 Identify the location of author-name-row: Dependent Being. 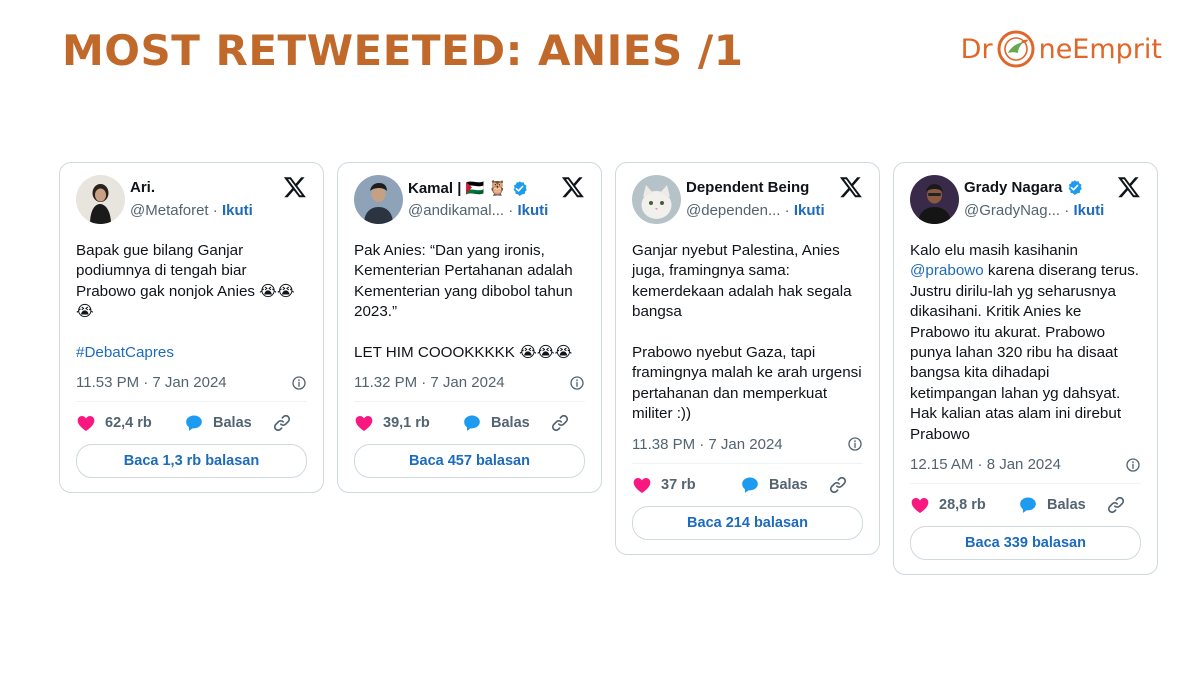
(747, 187).